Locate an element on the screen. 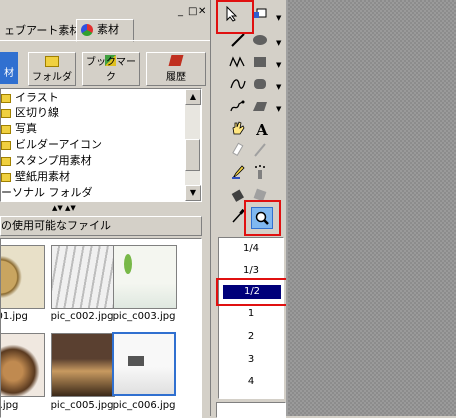 Image resolution: width=456 pixels, height=418 pixels. tab-web-art-label: ェブアート素材 is located at coordinates (42, 30).